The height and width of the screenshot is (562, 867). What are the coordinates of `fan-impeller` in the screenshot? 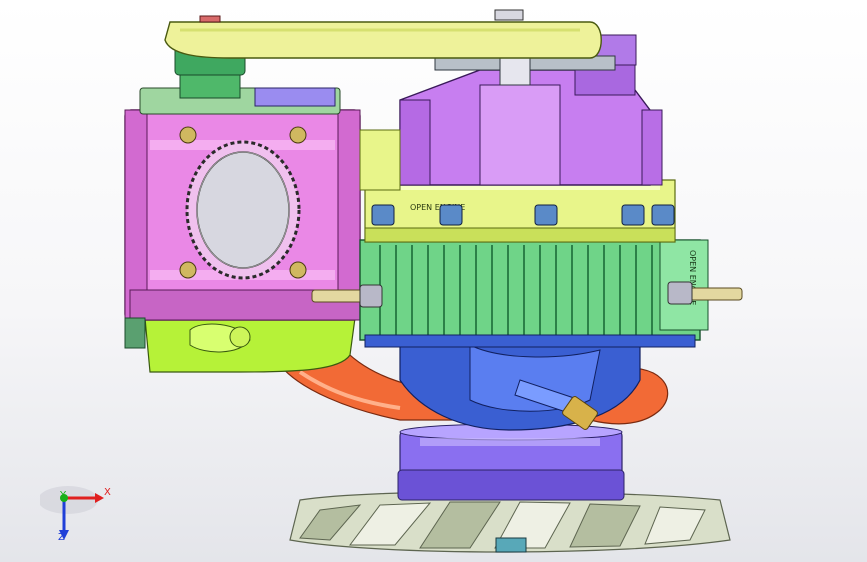 It's located at (510, 522).